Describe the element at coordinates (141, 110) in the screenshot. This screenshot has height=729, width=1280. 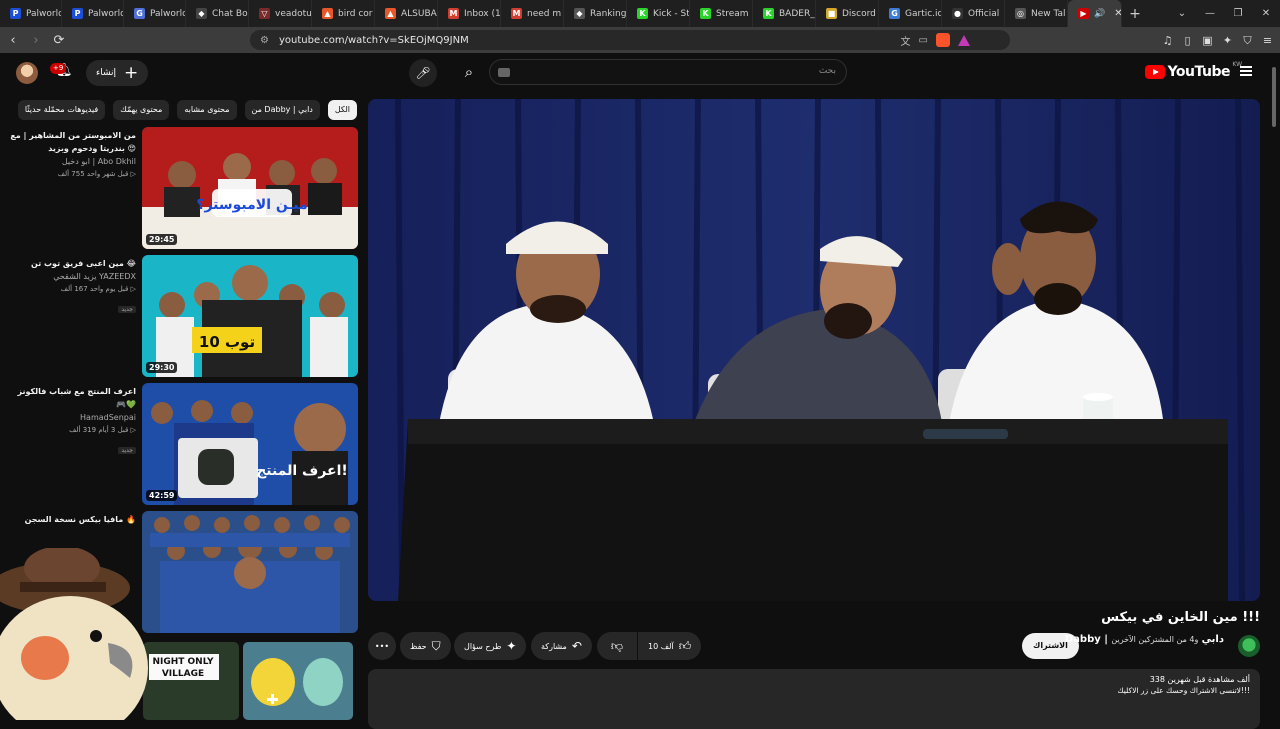
I see `filter-chip: محتوى يهمّك` at that location.